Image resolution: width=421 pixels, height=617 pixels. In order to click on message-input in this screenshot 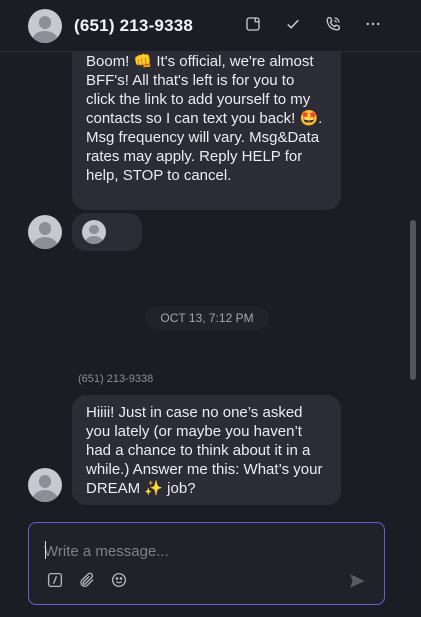, I will do `click(194, 551)`.